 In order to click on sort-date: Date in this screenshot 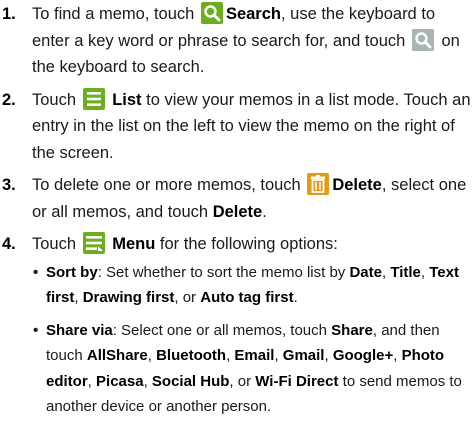, I will do `click(365, 272)`.